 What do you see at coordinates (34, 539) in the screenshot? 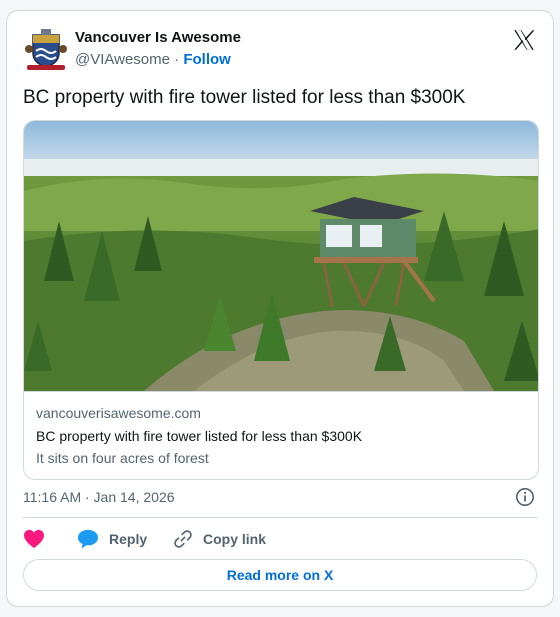
I see `heart-icon` at bounding box center [34, 539].